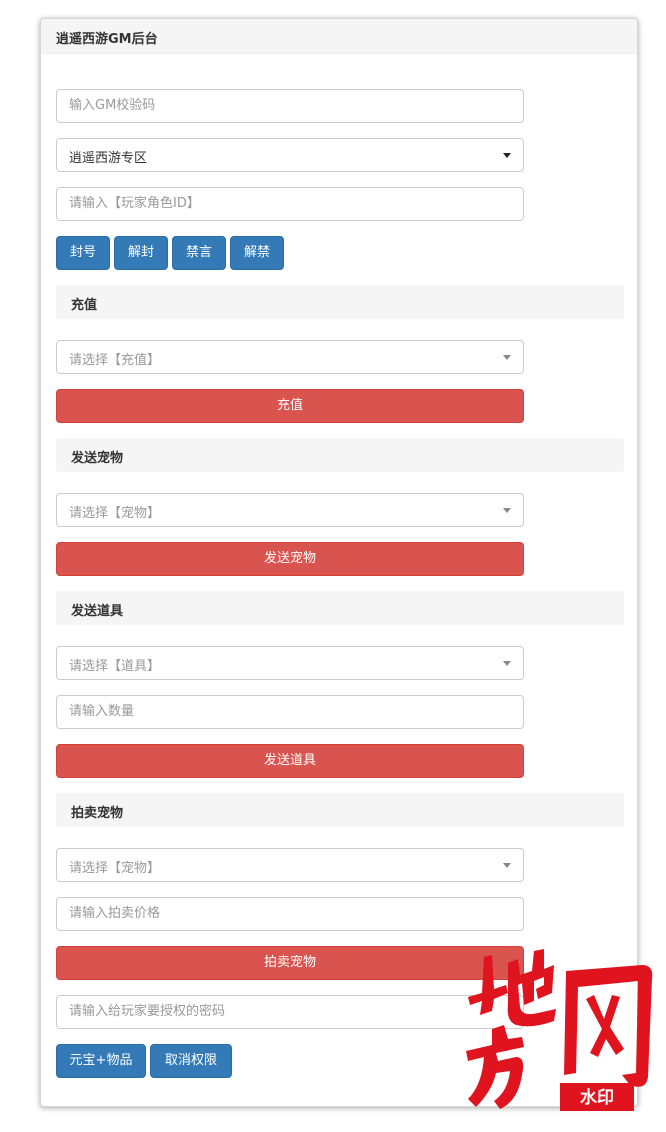 The height and width of the screenshot is (1132, 666). What do you see at coordinates (290, 204) in the screenshot?
I see `role-id-input: 请输入【玩家角色ID】` at bounding box center [290, 204].